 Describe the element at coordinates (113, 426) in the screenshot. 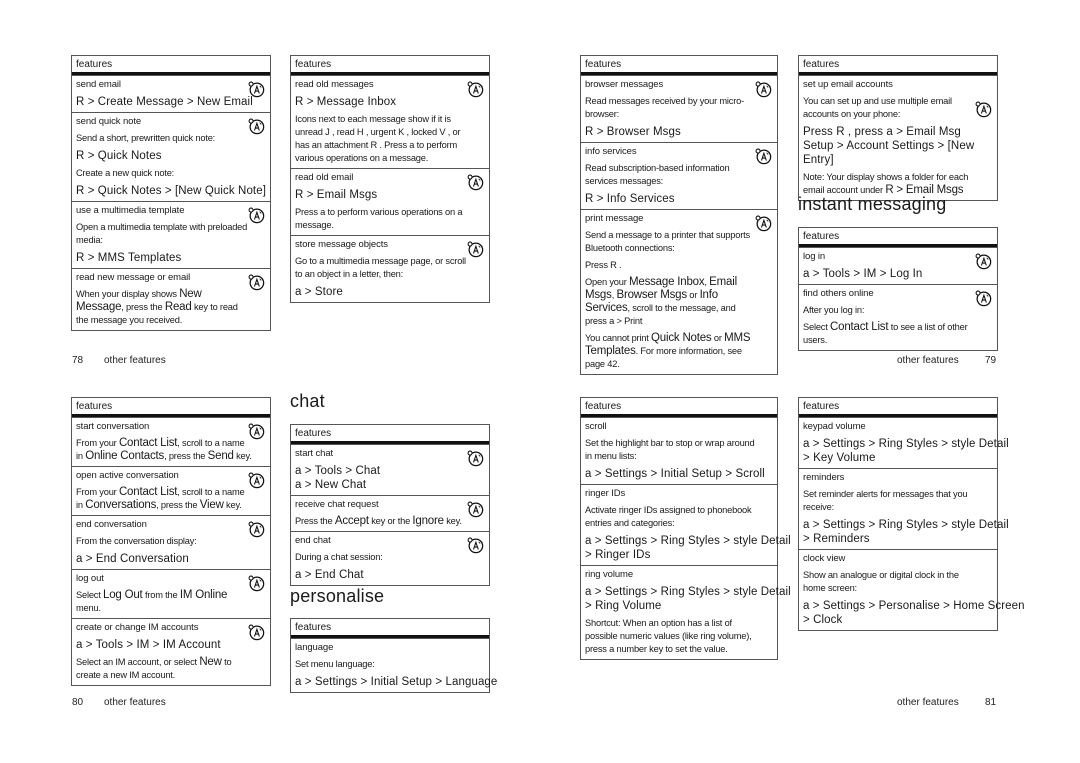

I see `feature-title: start conversation` at that location.